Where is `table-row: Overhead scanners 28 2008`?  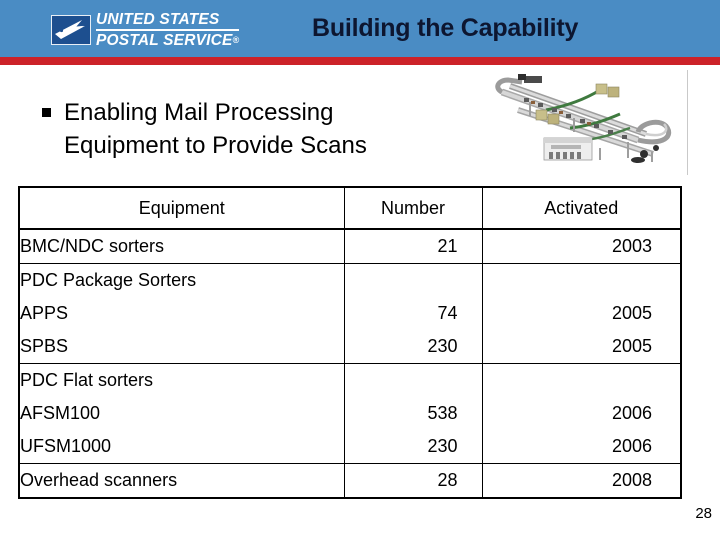 table-row: Overhead scanners 28 2008 is located at coordinates (350, 481).